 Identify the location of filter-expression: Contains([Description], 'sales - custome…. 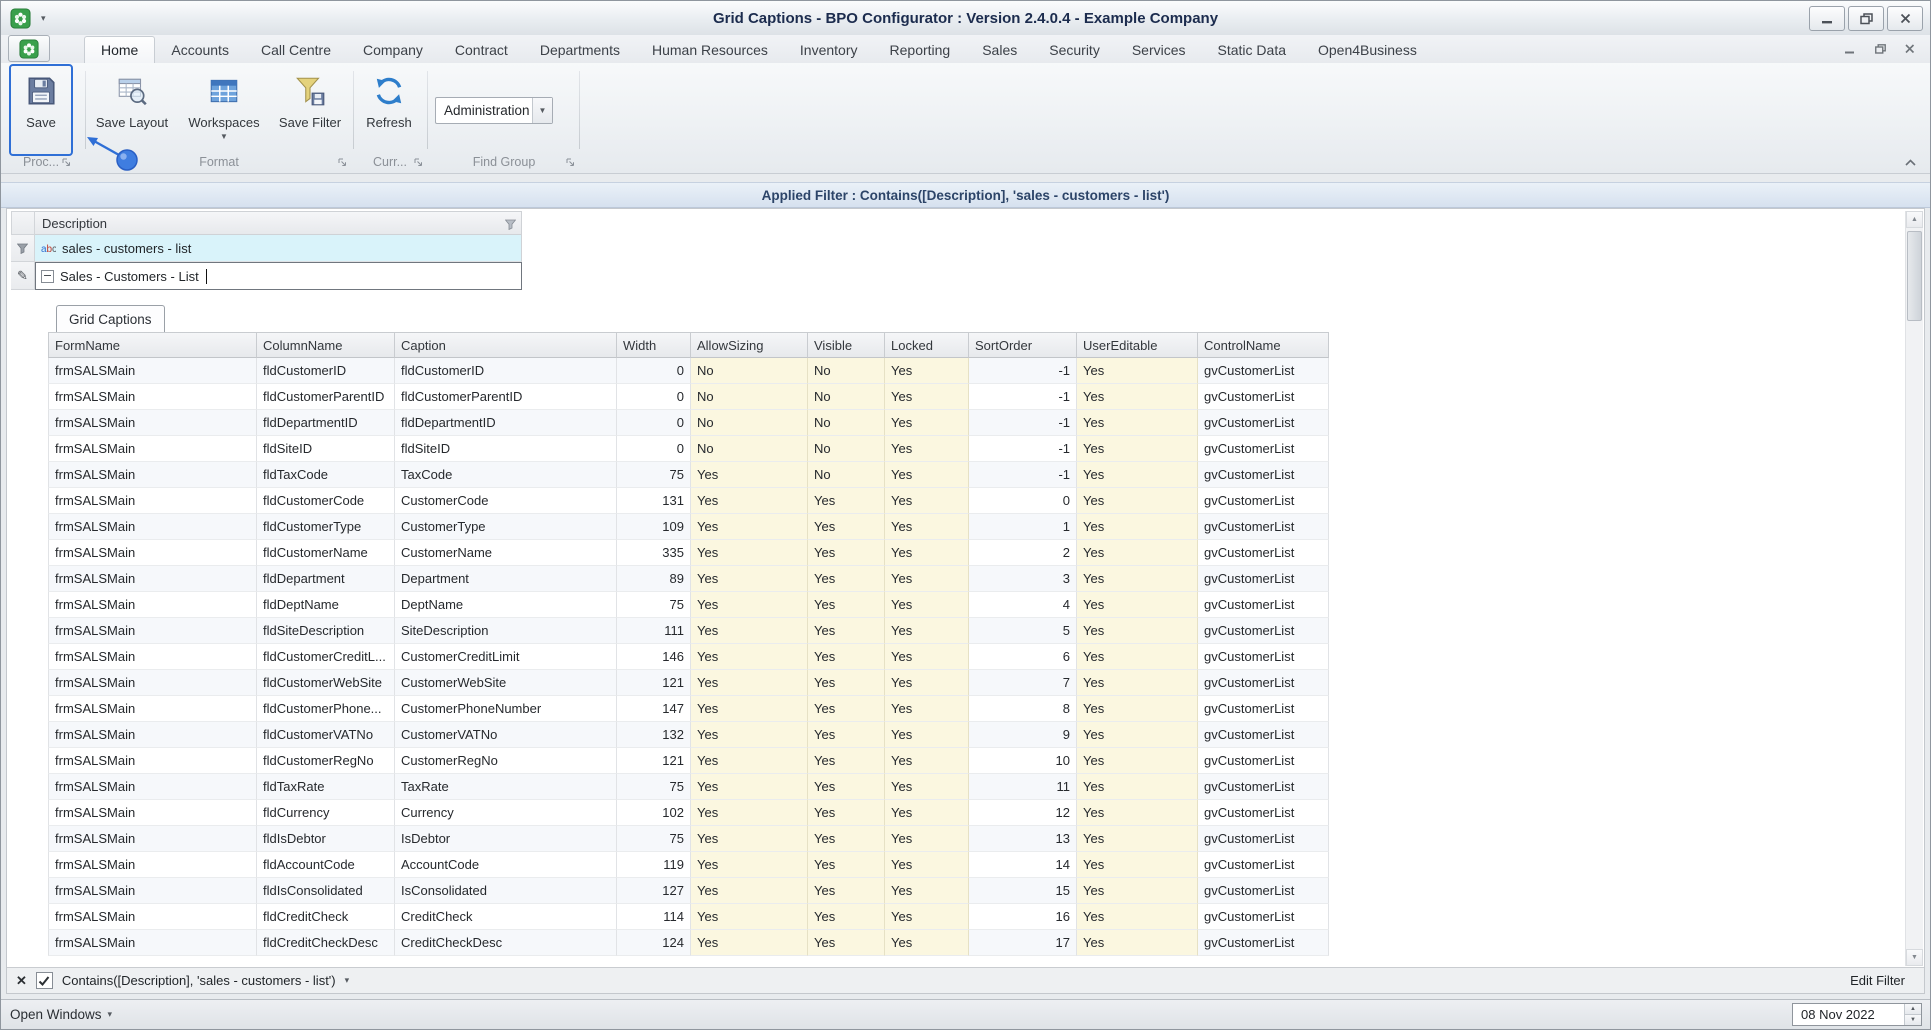
(199, 980).